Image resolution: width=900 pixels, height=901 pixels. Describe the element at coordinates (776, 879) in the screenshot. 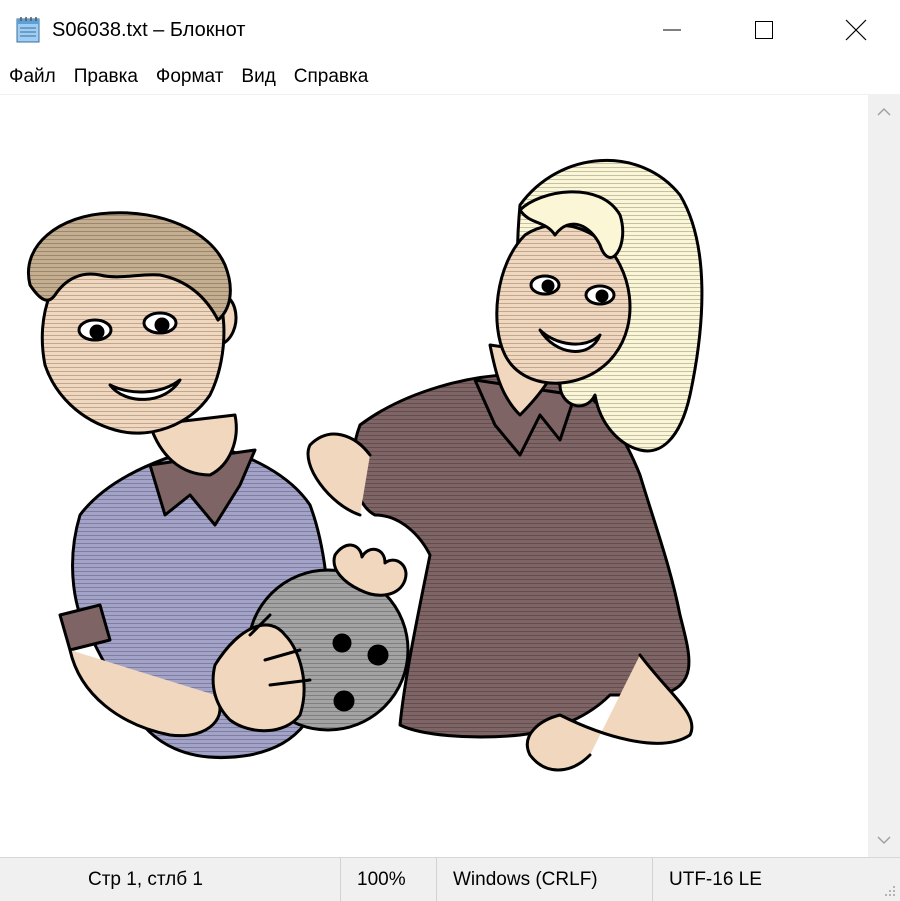

I see `encoding: UTF-16 LE` at that location.